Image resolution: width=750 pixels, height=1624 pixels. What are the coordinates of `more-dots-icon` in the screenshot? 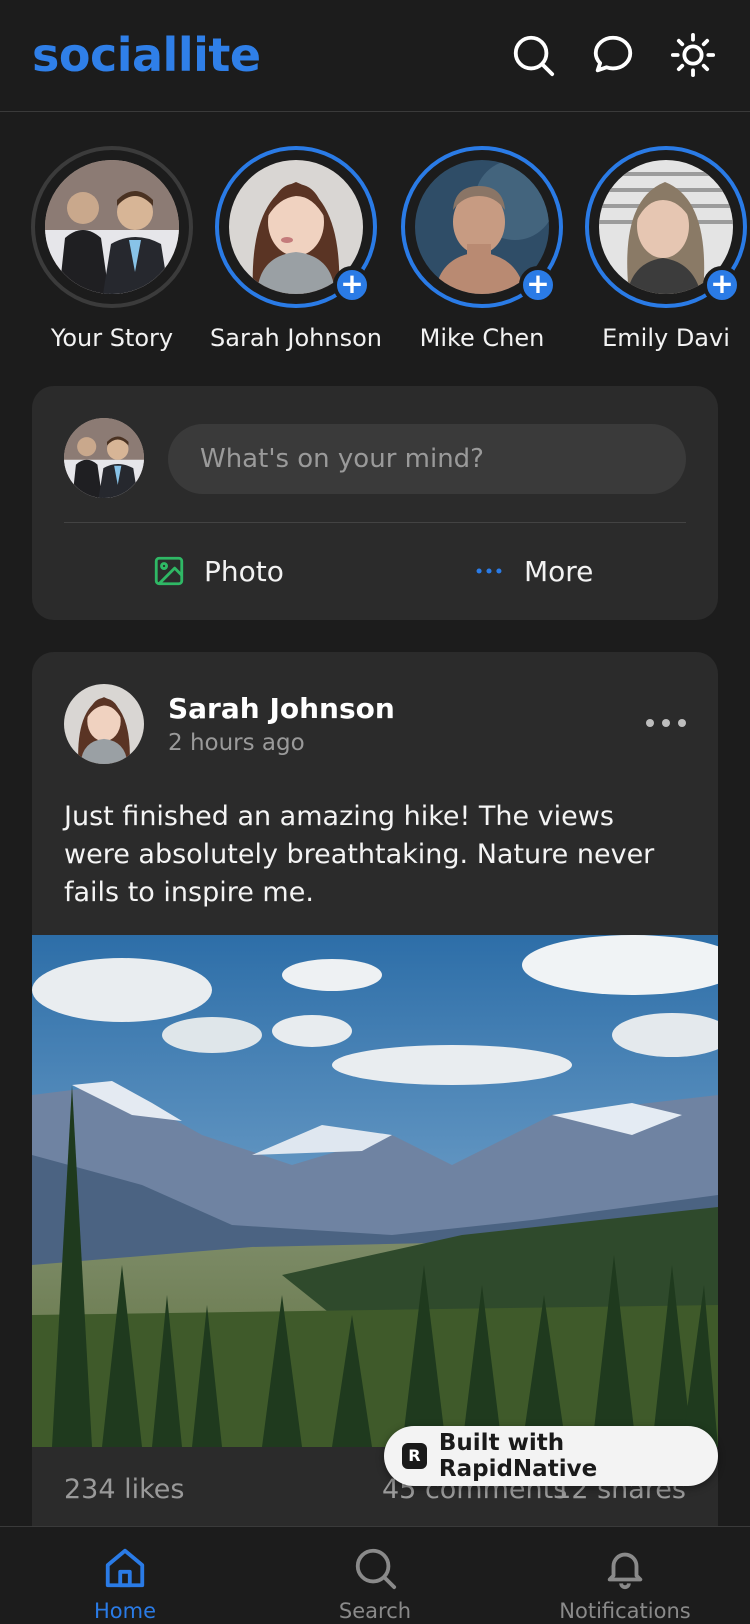 It's located at (489, 571).